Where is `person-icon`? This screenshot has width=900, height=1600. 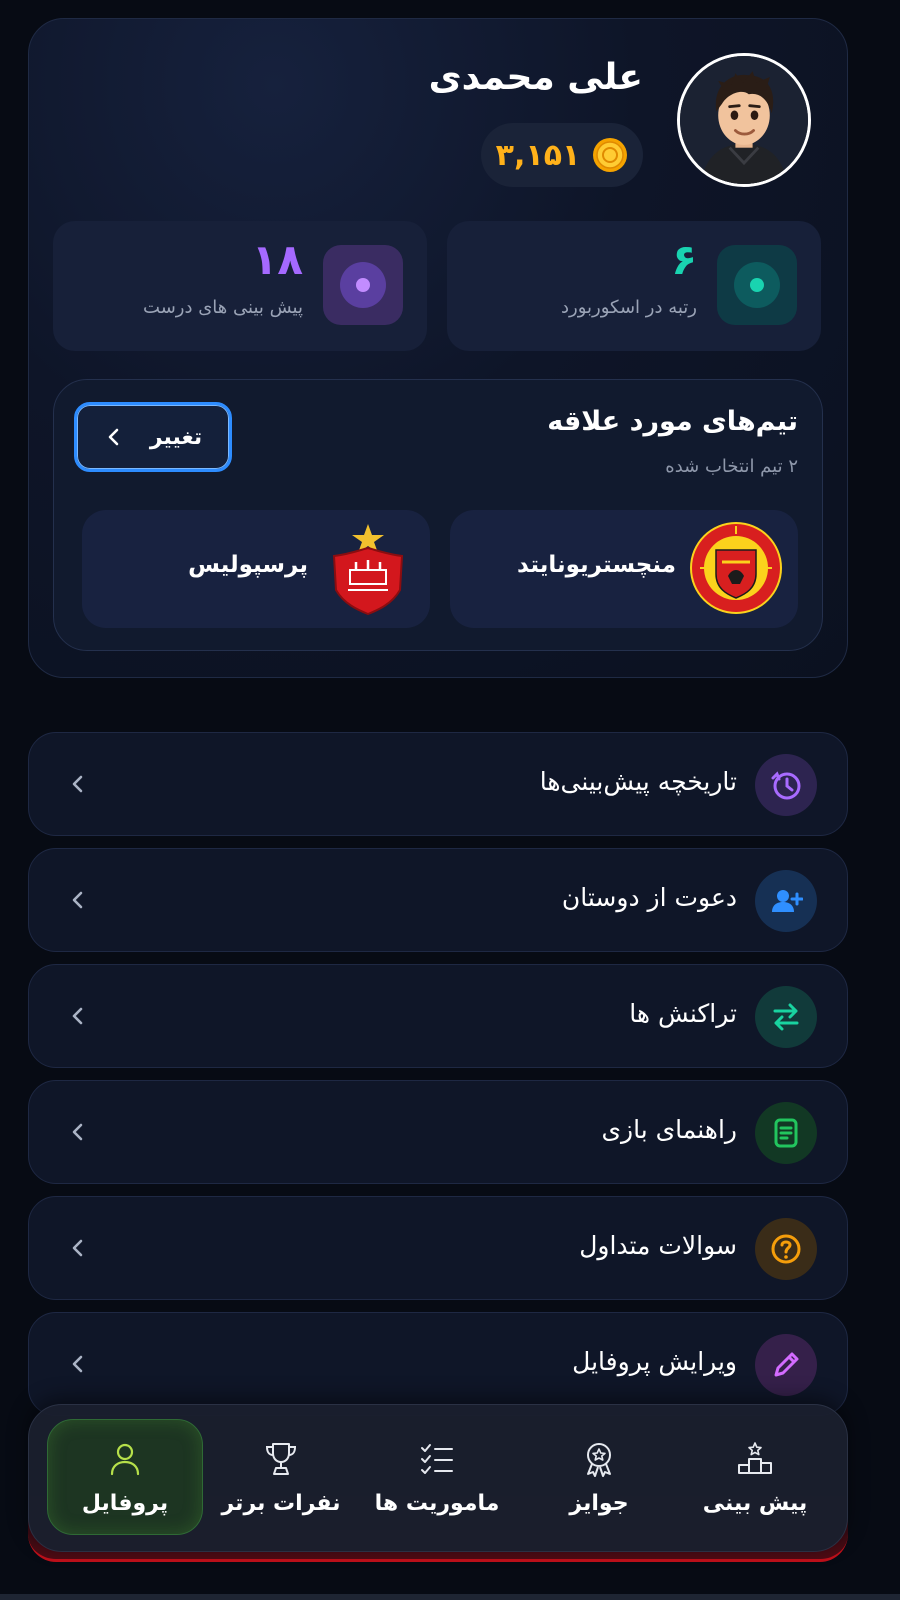 person-icon is located at coordinates (125, 1459).